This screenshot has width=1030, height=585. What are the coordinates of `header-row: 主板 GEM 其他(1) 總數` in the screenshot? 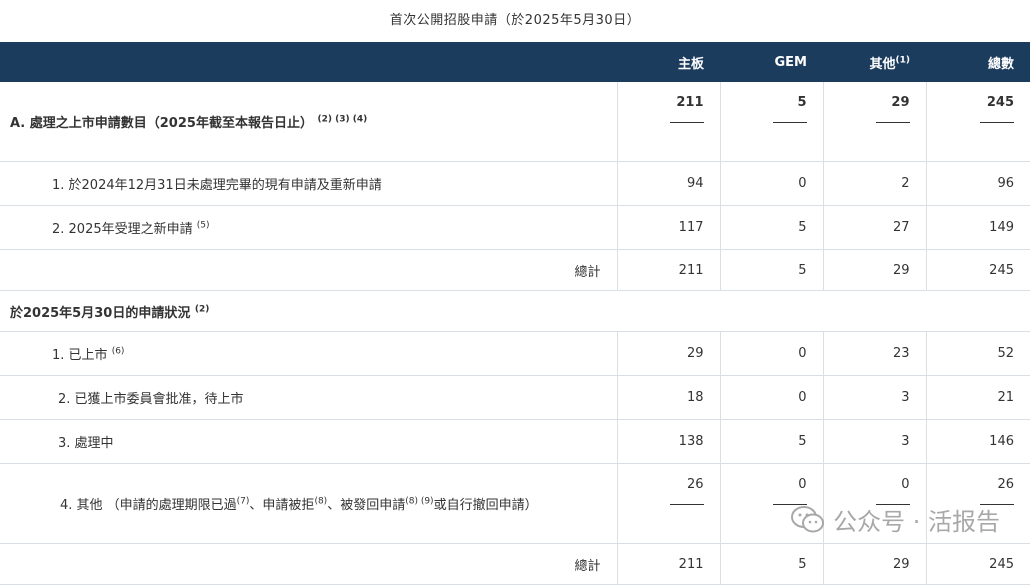 It's located at (515, 62).